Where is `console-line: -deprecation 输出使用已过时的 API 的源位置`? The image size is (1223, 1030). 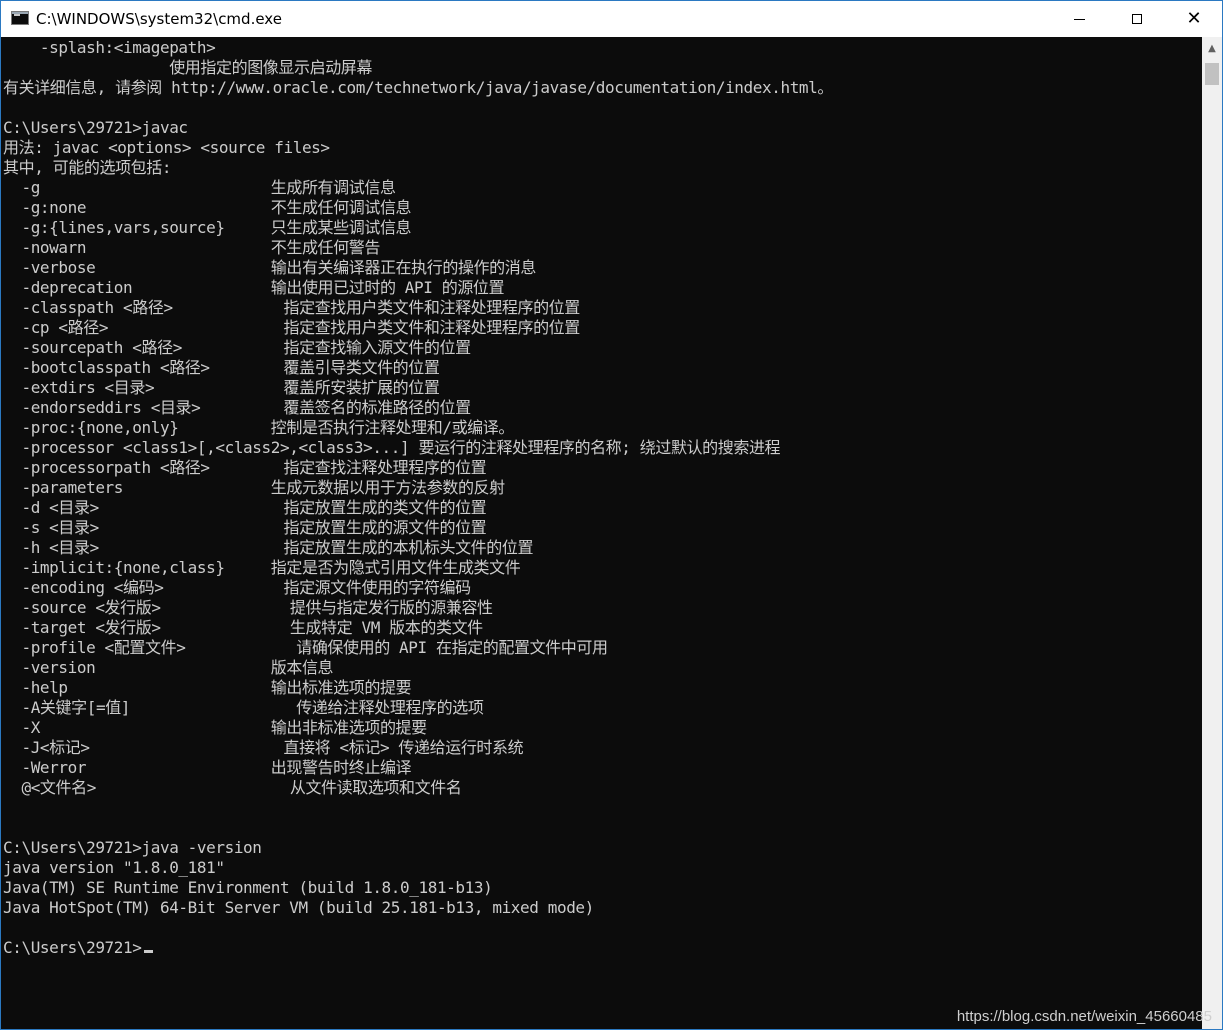 console-line: -deprecation 输出使用已过时的 API 的源位置 is located at coordinates (254, 287).